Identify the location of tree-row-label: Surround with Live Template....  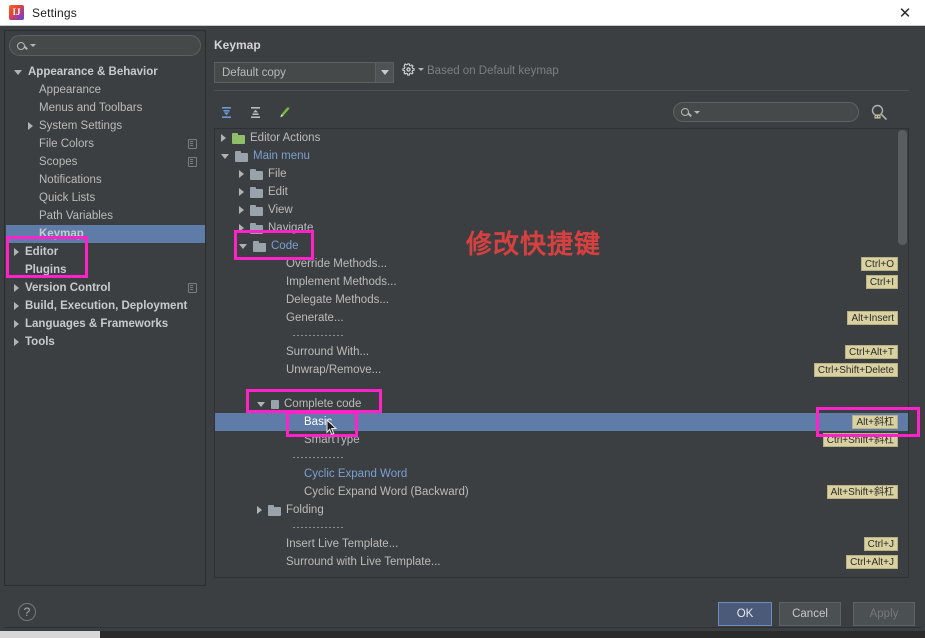
(363, 562).